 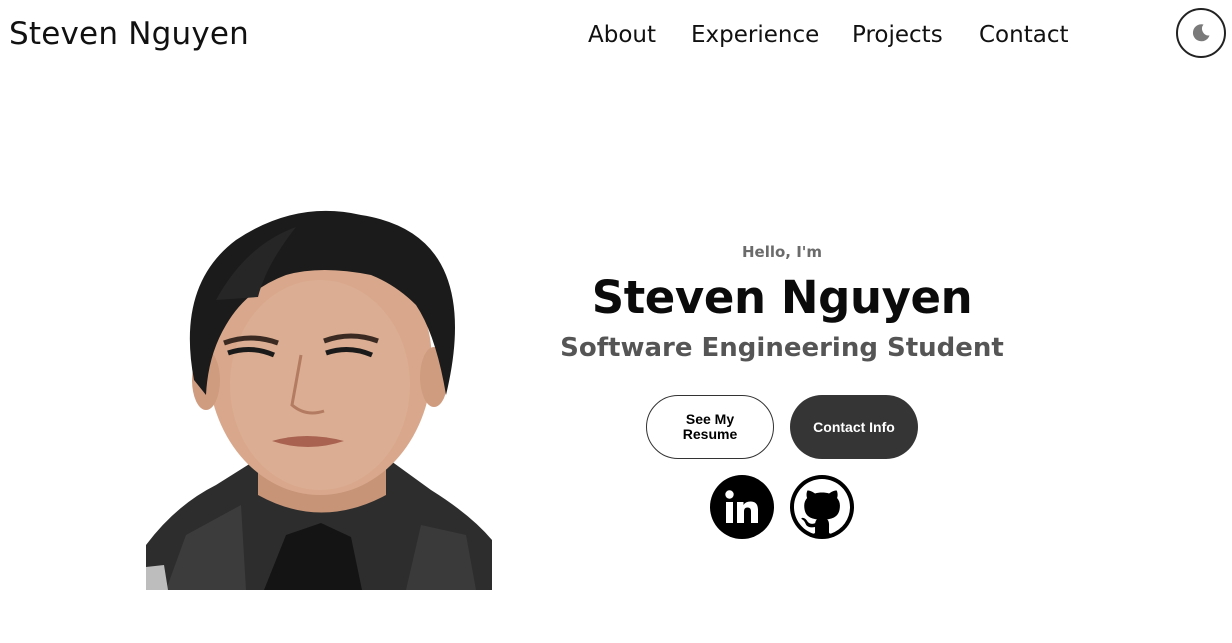 I want to click on site-logo: Steven Nguyen, so click(x=129, y=34).